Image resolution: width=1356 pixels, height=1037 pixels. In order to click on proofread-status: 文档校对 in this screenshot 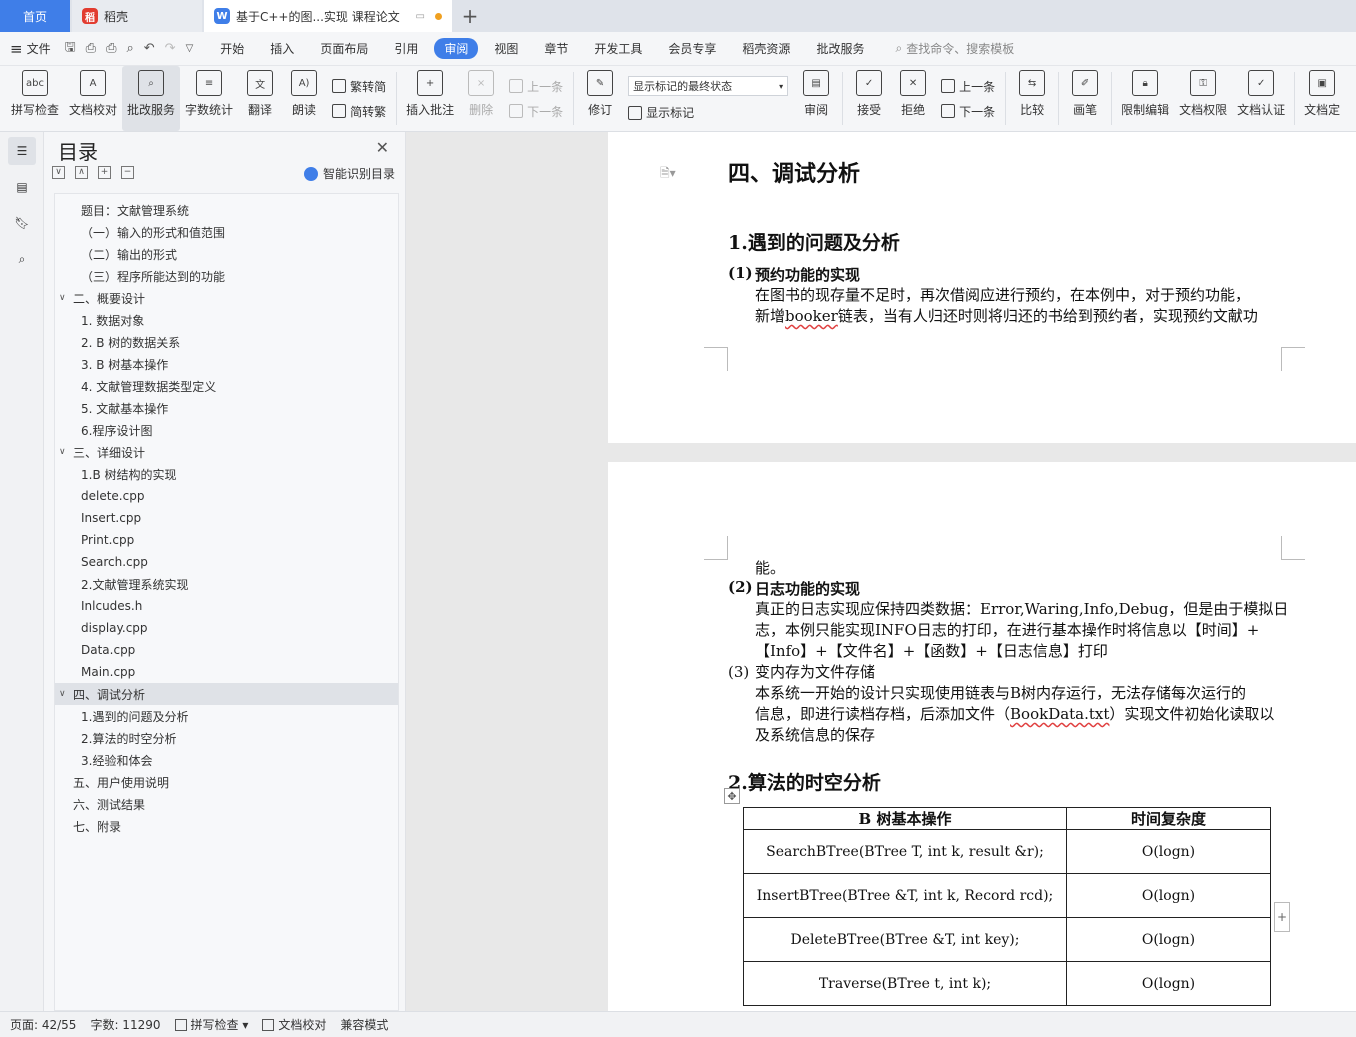, I will do `click(294, 1024)`.